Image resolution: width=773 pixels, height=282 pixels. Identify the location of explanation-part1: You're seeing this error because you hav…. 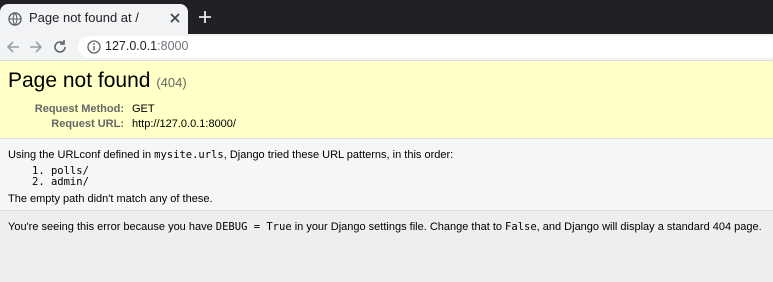
(112, 227).